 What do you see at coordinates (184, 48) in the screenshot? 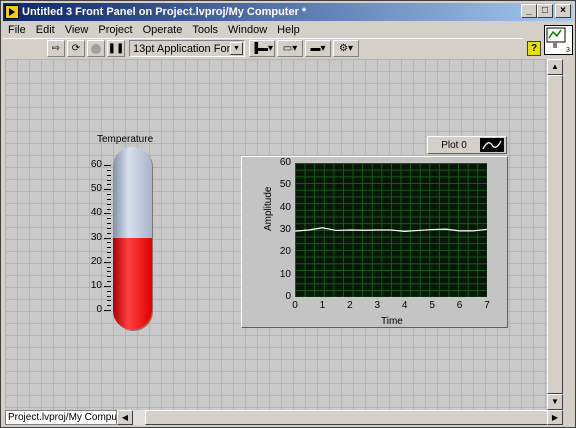
I see `font-selector-value: 13pt Application Font` at bounding box center [184, 48].